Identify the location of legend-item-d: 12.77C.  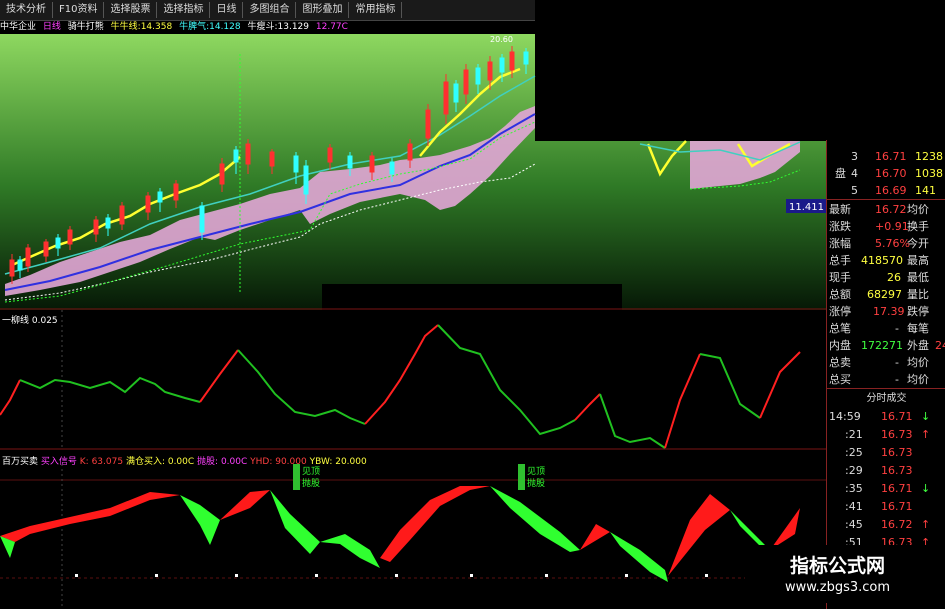
(331, 27).